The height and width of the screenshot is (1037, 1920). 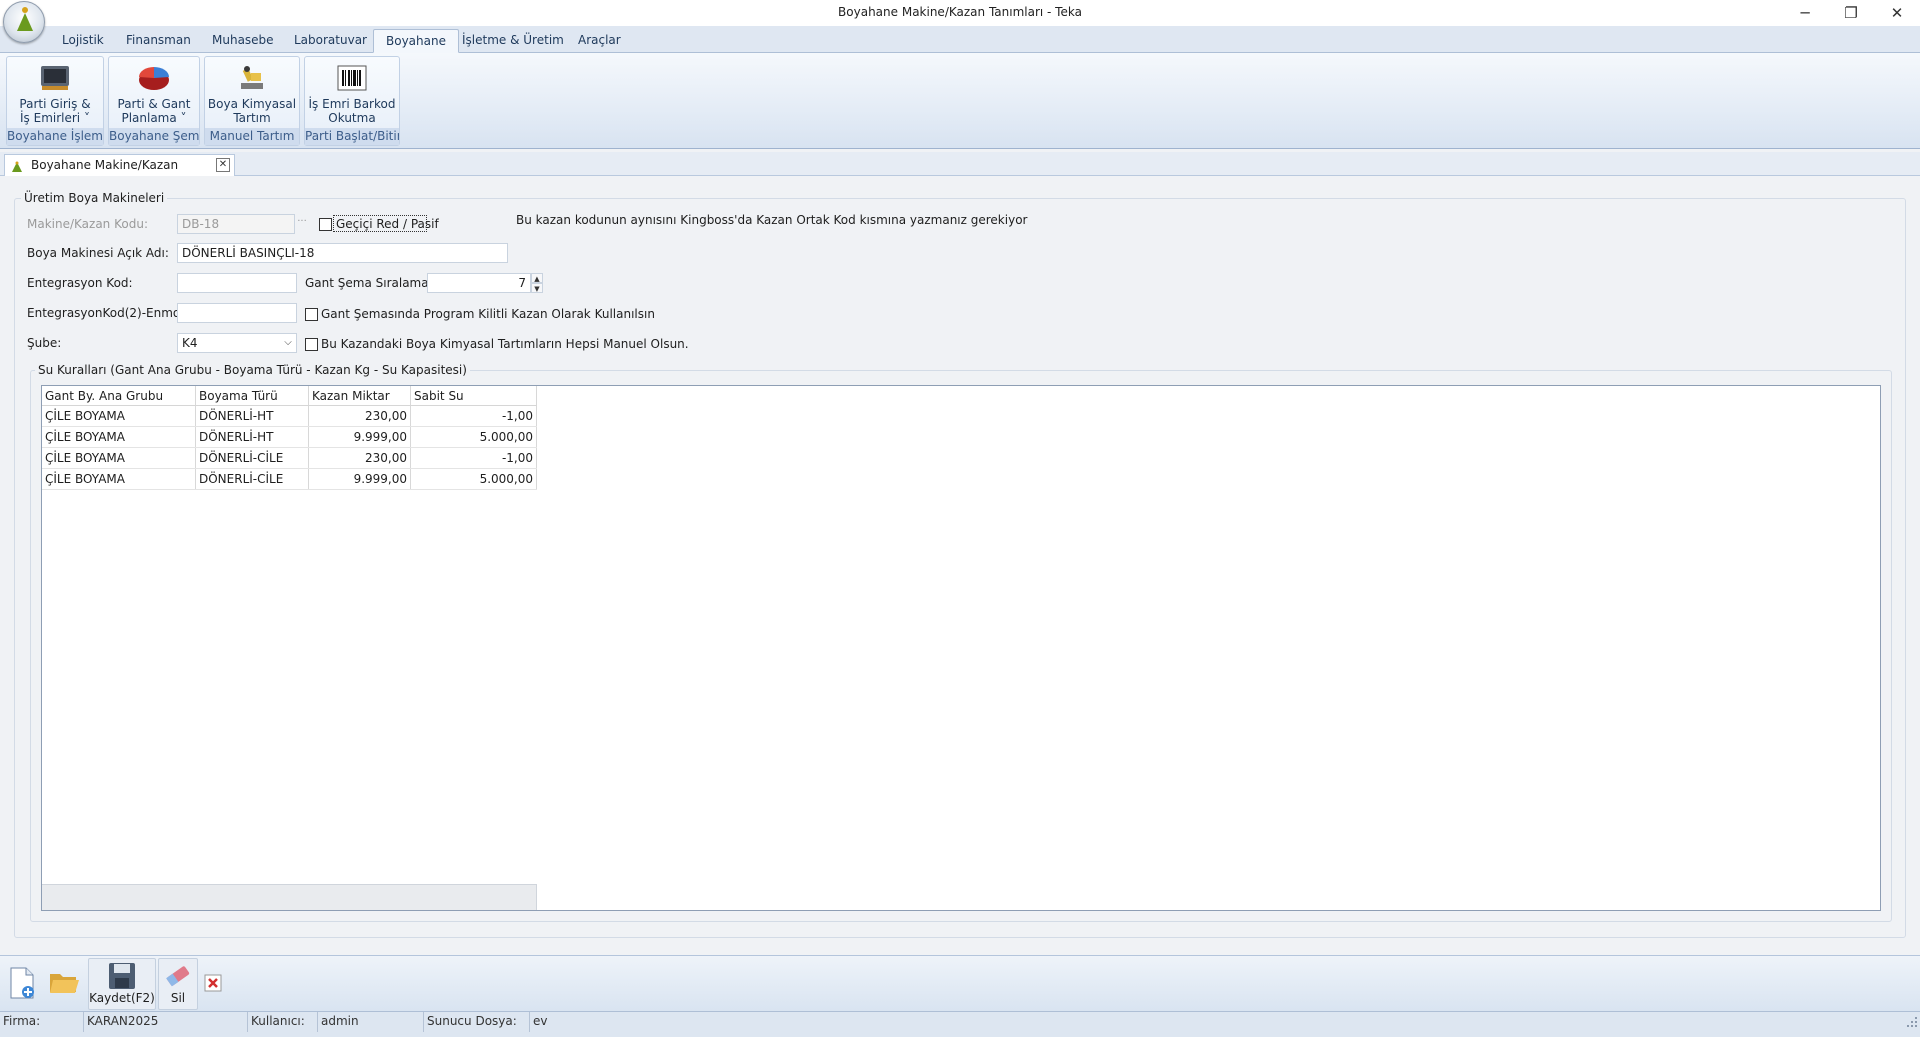 I want to click on table-row: ÇİLE BOYAMA DÖNERLİ-CİLE 230,00 -1,00, so click(x=289, y=458).